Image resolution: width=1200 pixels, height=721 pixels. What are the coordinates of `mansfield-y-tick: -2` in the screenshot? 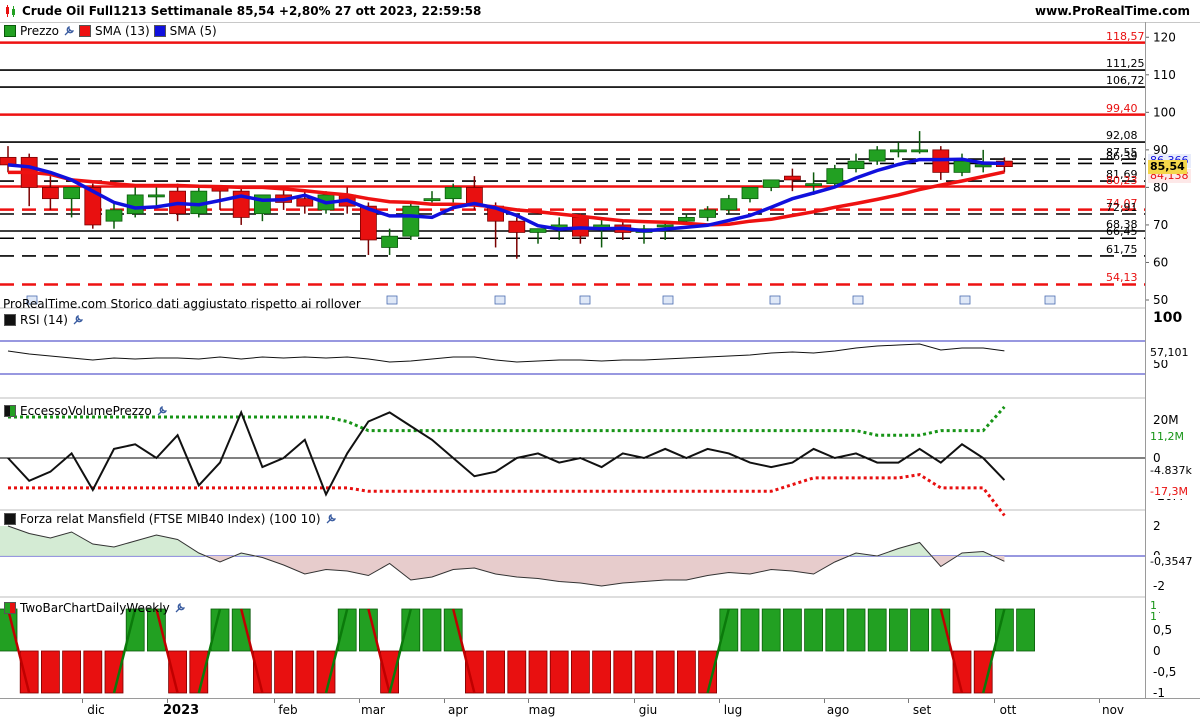 It's located at (1159, 586).